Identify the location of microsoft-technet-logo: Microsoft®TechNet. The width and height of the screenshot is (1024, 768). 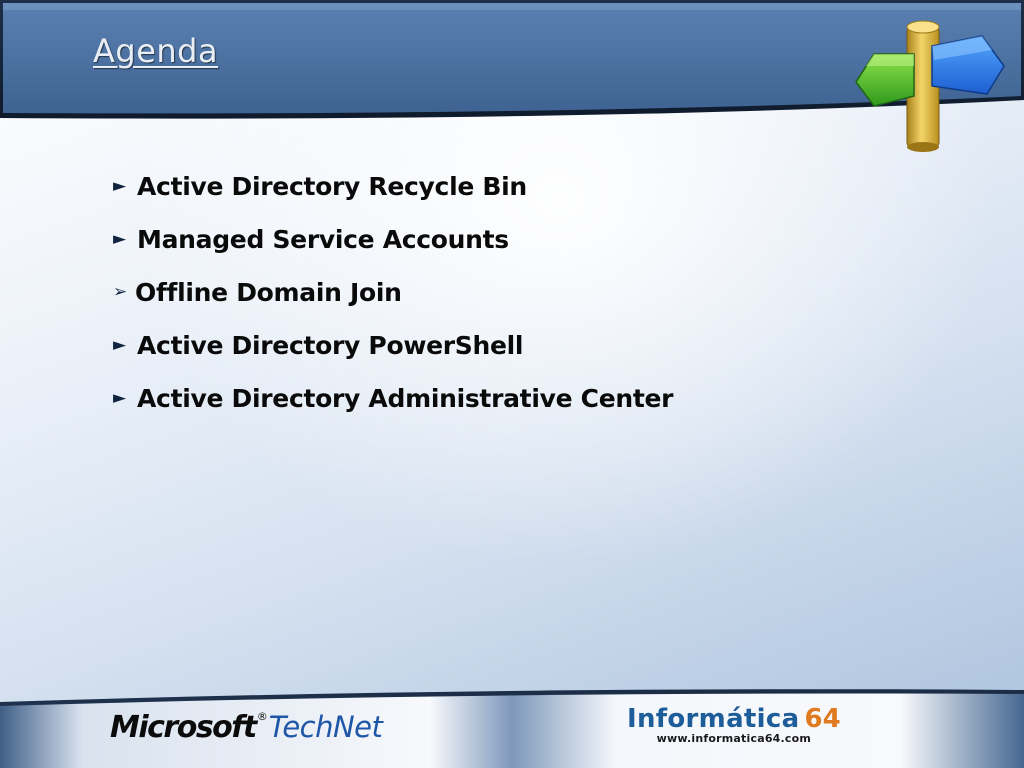
(246, 727).